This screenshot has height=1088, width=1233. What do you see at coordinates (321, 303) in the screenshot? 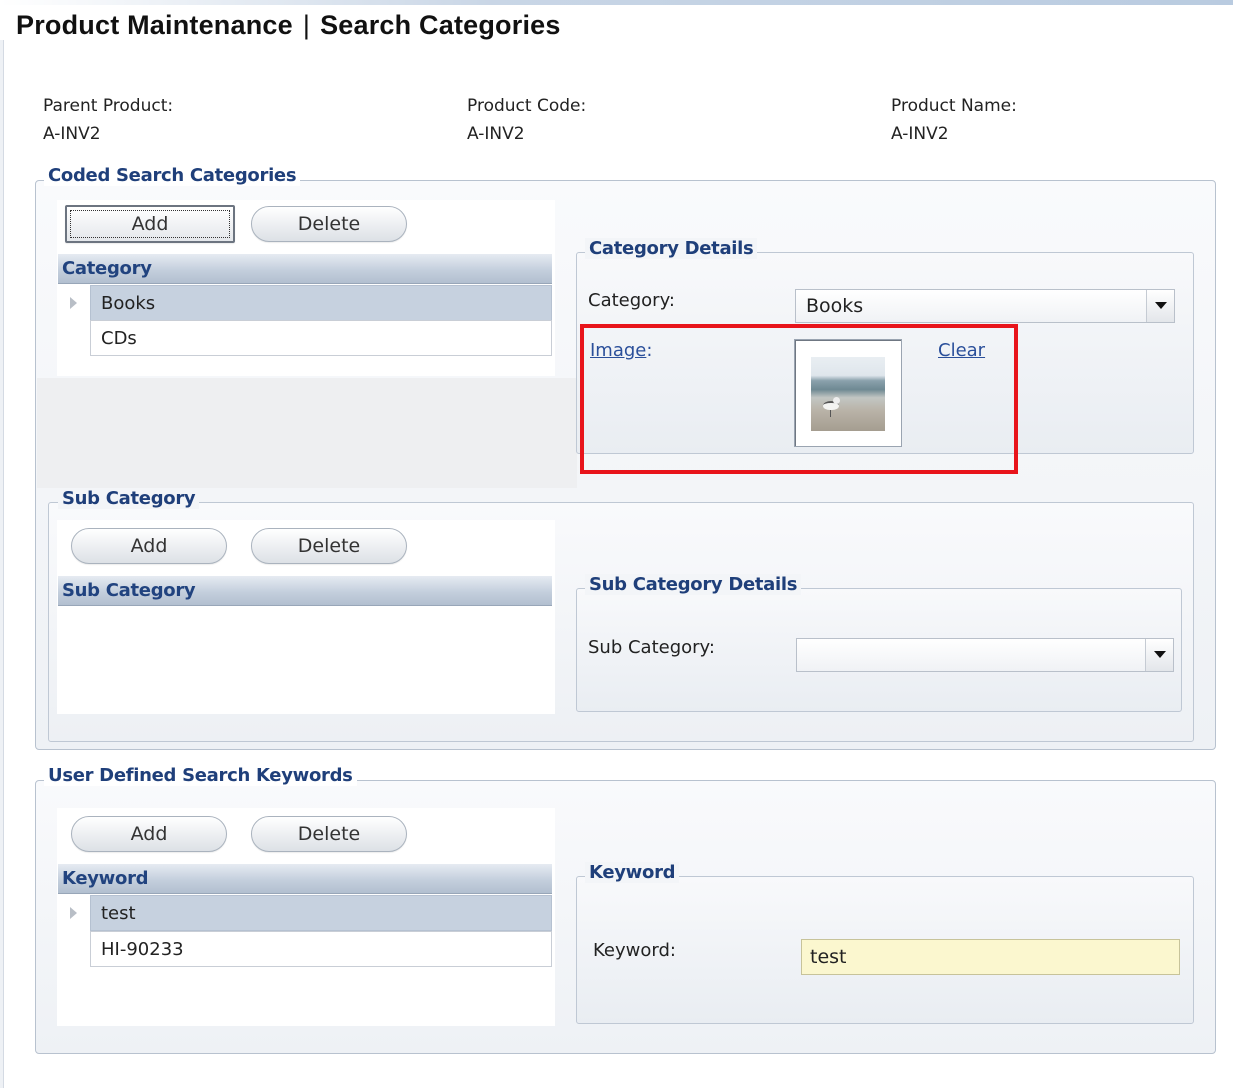
I see `category-cell: Books` at bounding box center [321, 303].